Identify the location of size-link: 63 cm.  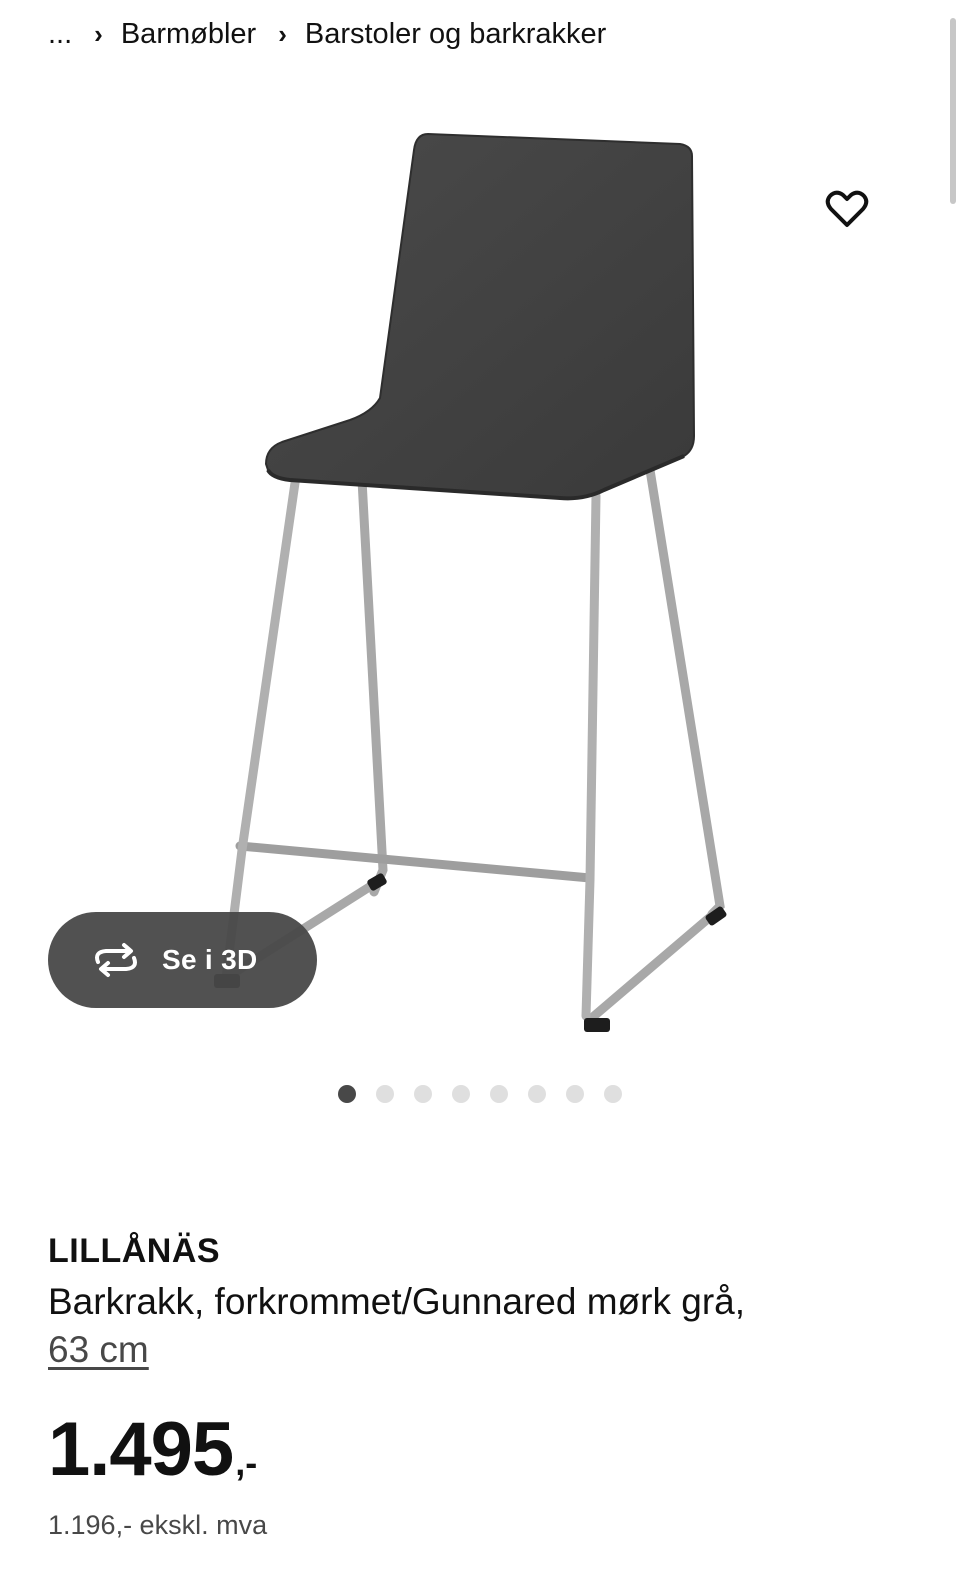
(98, 1349).